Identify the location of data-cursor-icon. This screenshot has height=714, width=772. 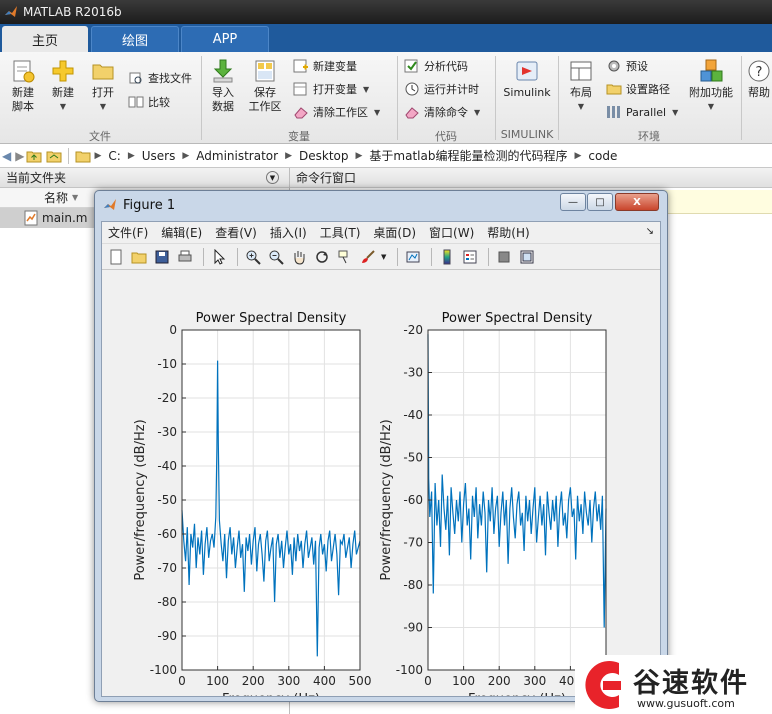
(345, 257).